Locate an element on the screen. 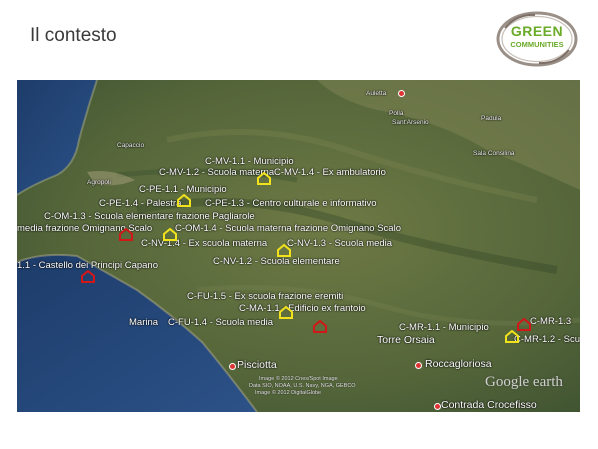  label-c-mv-1-4: C-MV-1.4 - Ex ambulatorio is located at coordinates (330, 172).